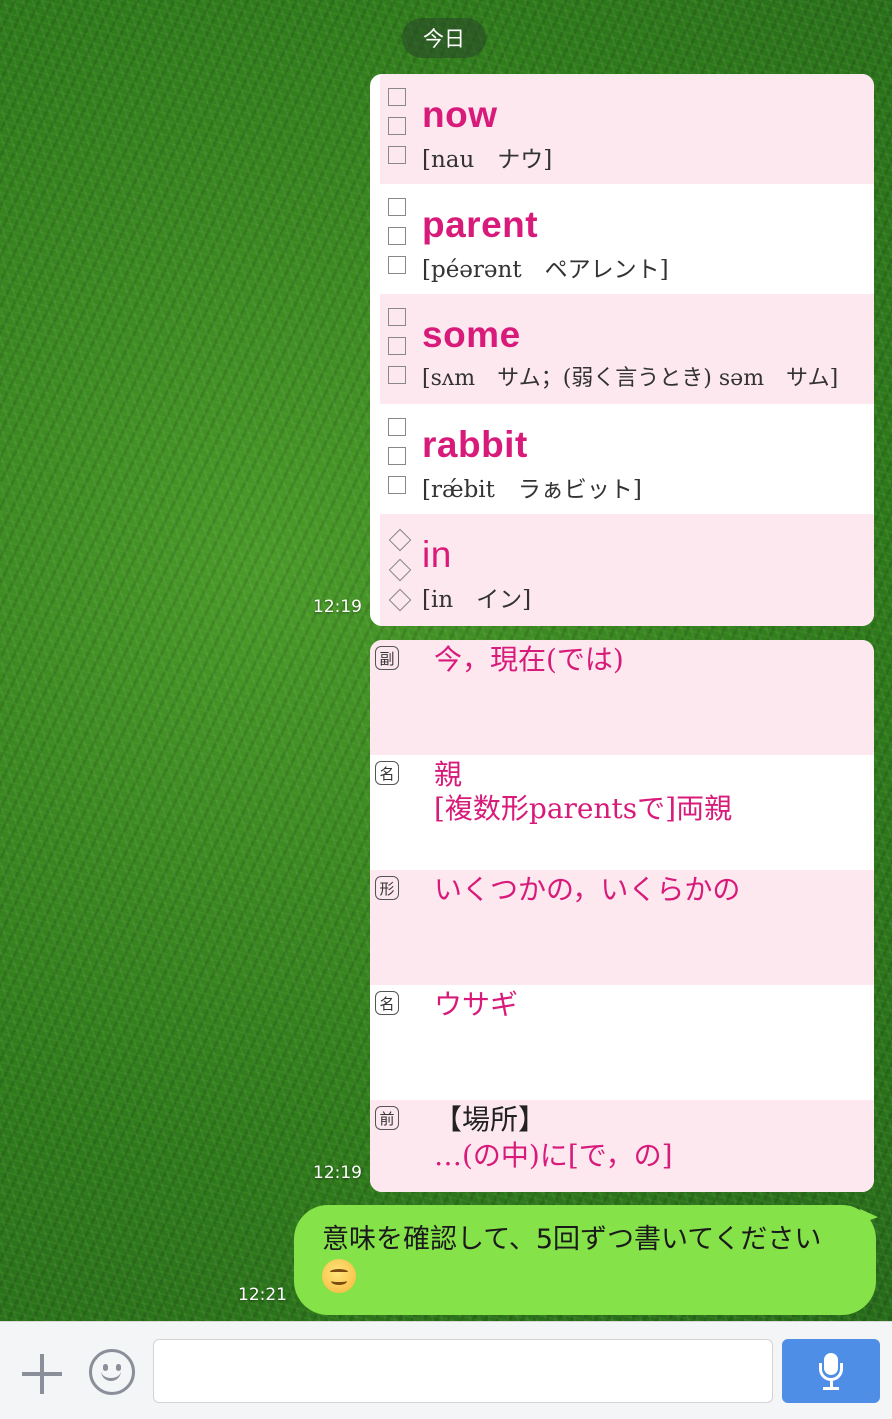 Image resolution: width=892 pixels, height=1419 pixels. I want to click on word-entry: parent [péərənt ペアレント], so click(627, 239).